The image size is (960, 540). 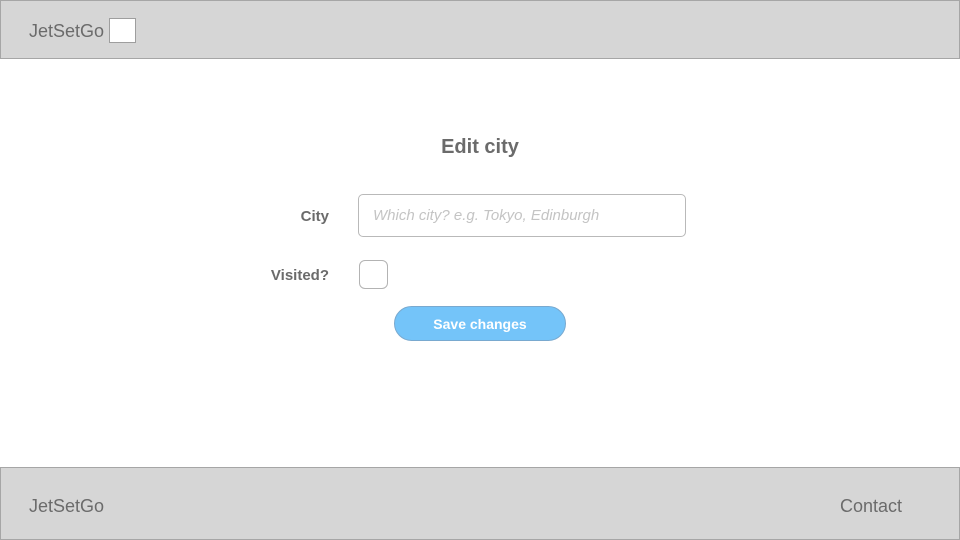 What do you see at coordinates (66, 31) in the screenshot?
I see `brand-name: JetSetGo` at bounding box center [66, 31].